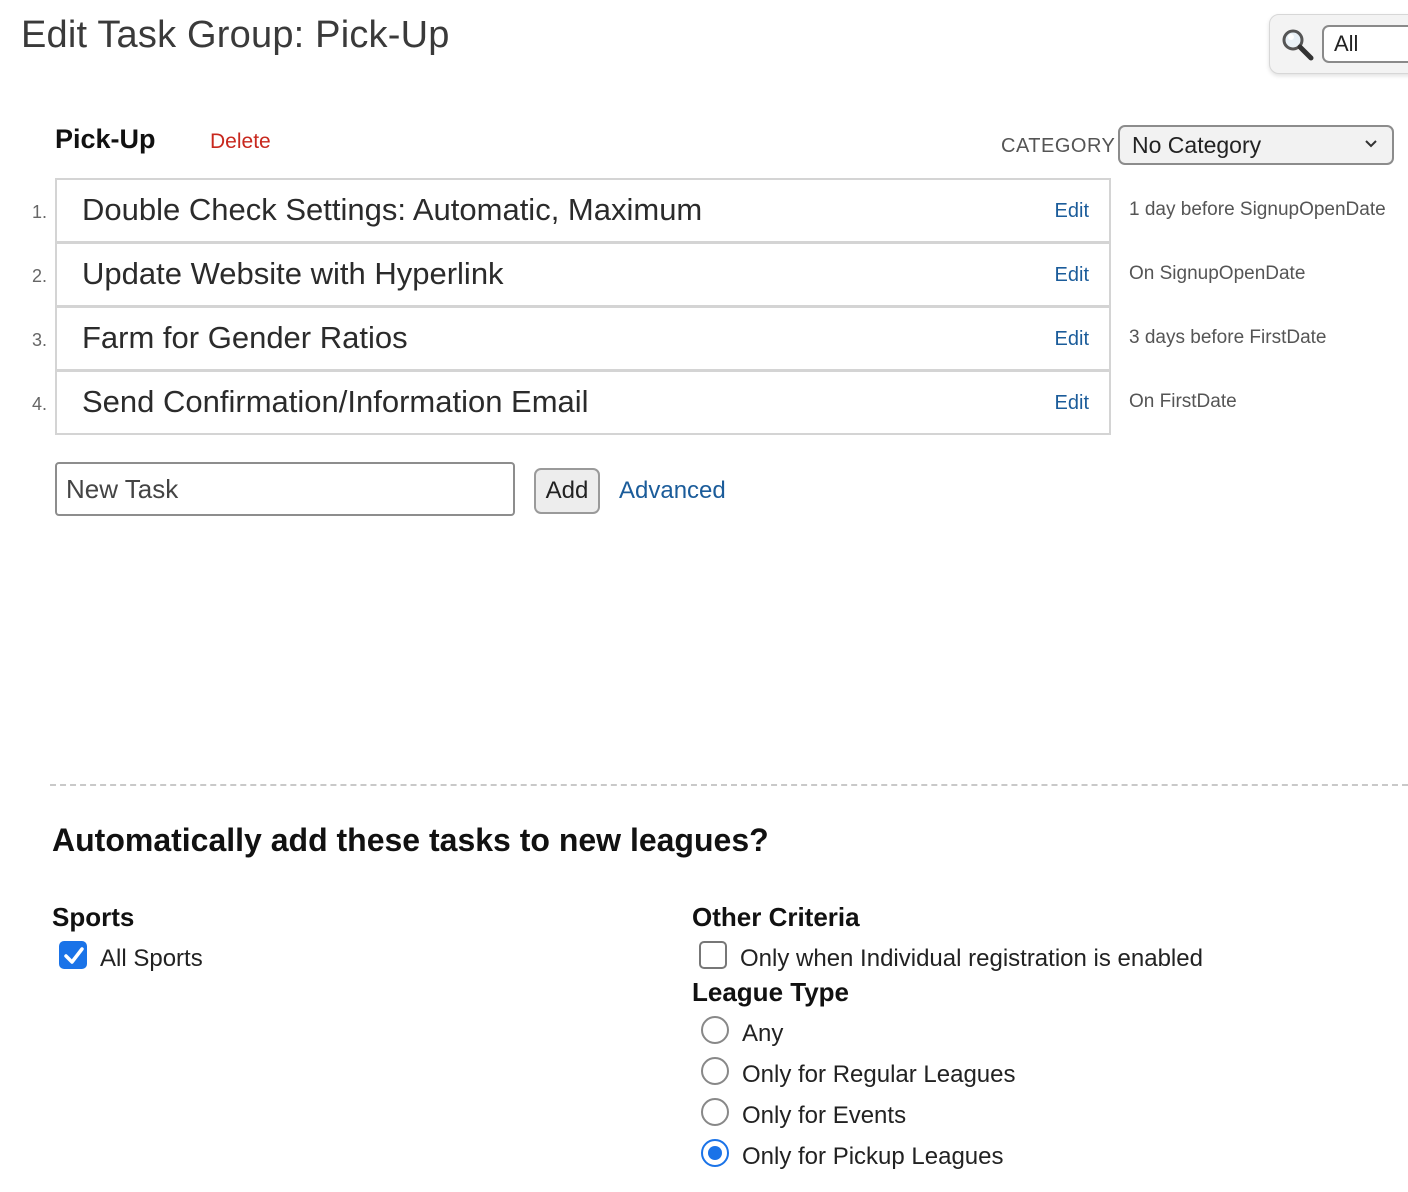 The image size is (1408, 1192). Describe the element at coordinates (1371, 144) in the screenshot. I see `chevron-down-icon` at that location.